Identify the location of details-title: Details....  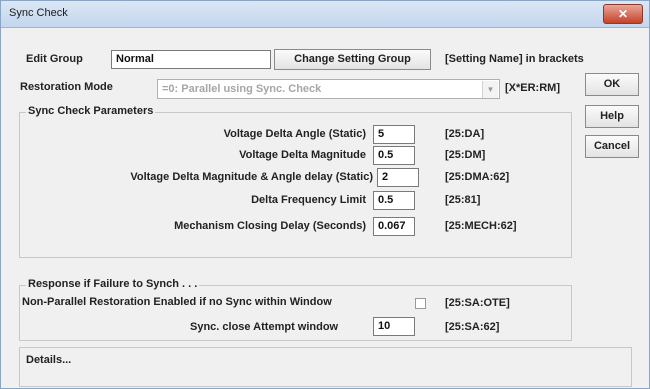
(49, 360).